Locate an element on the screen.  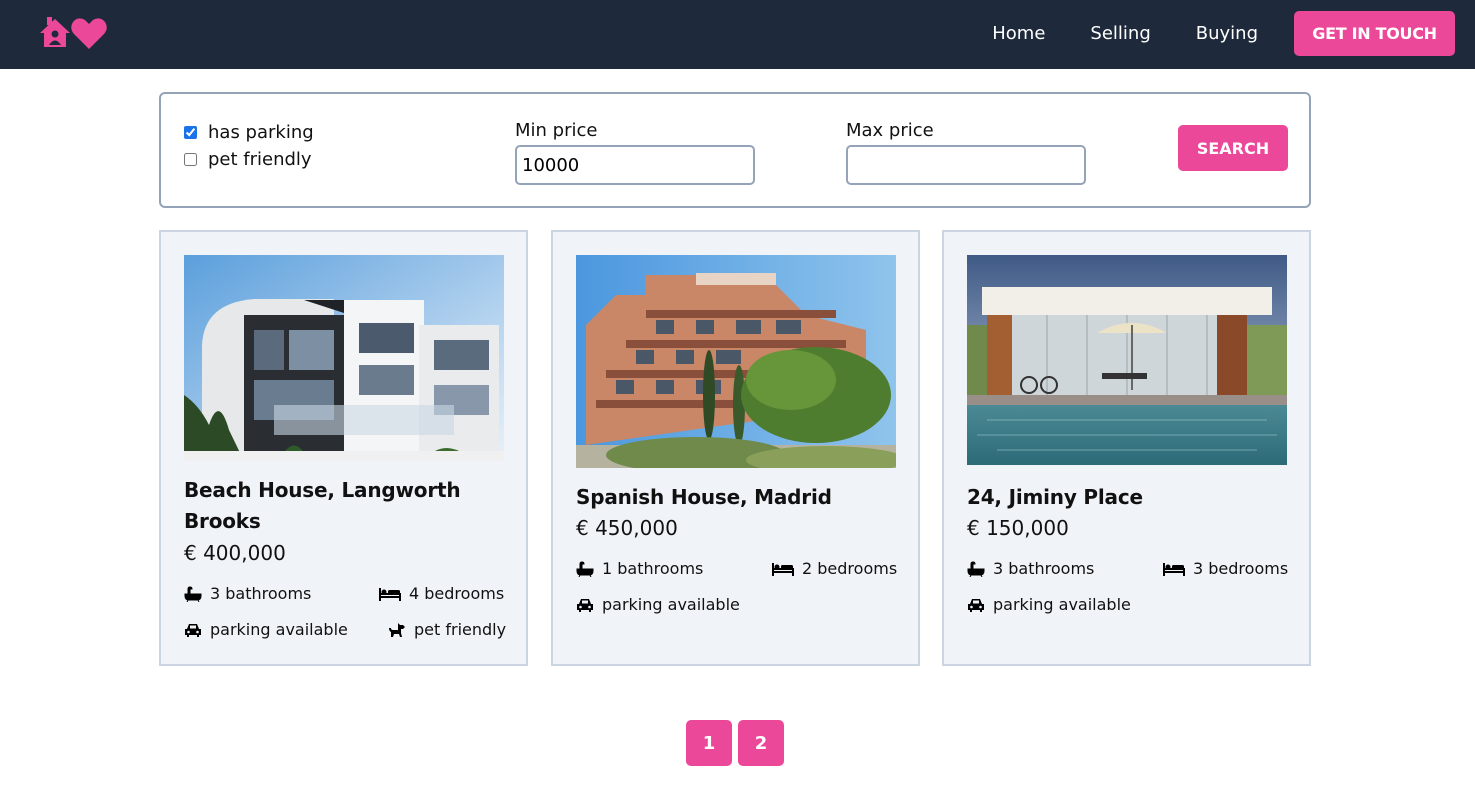
max-price-input is located at coordinates (966, 165).